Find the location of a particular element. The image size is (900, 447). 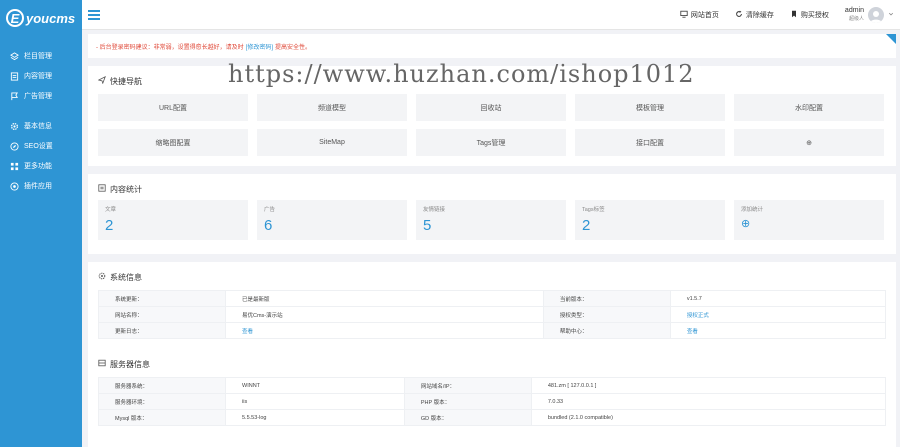

send-icon is located at coordinates (101, 80).